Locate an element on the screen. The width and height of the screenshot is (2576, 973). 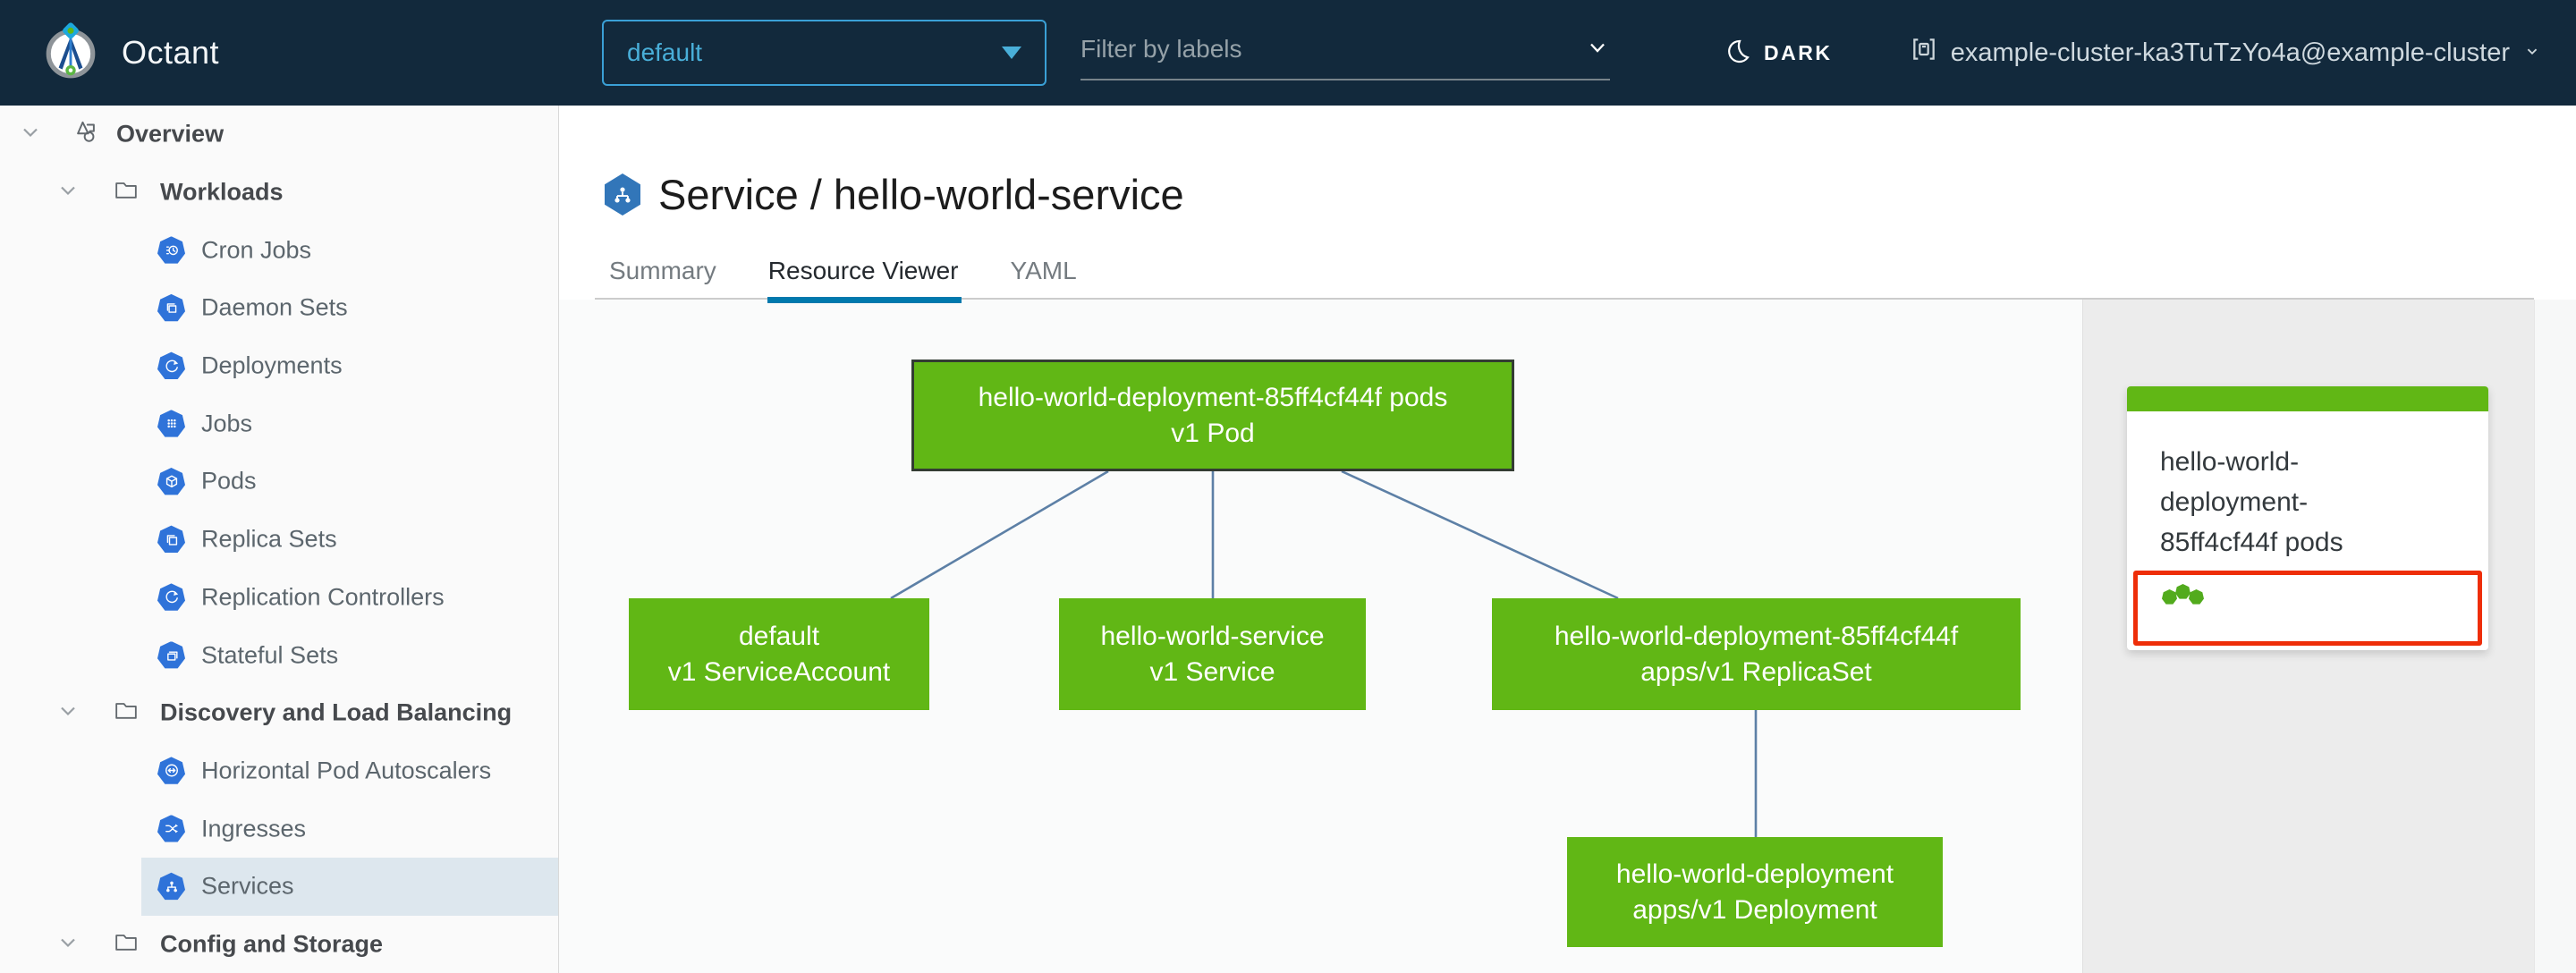
namespace-selector: default is located at coordinates (824, 53).